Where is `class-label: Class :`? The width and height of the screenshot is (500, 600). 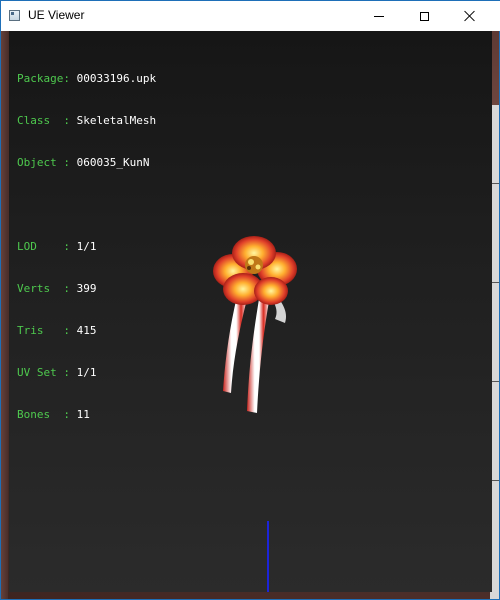
class-label: Class : is located at coordinates (43, 120).